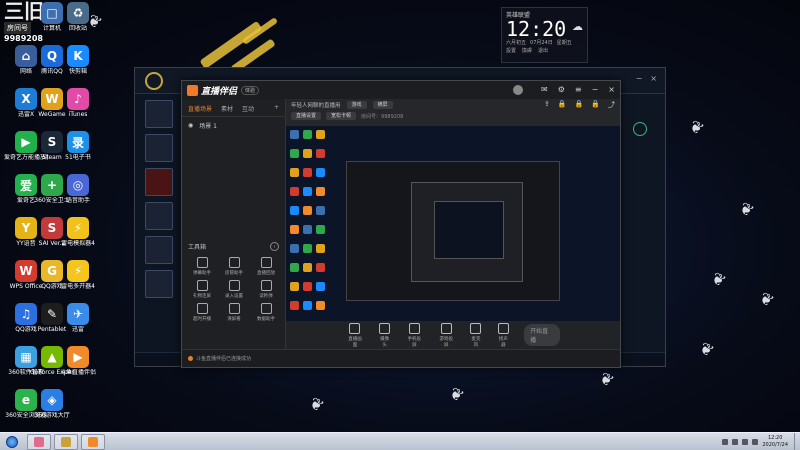 The image size is (800, 450). I want to click on start-button, so click(12, 442).